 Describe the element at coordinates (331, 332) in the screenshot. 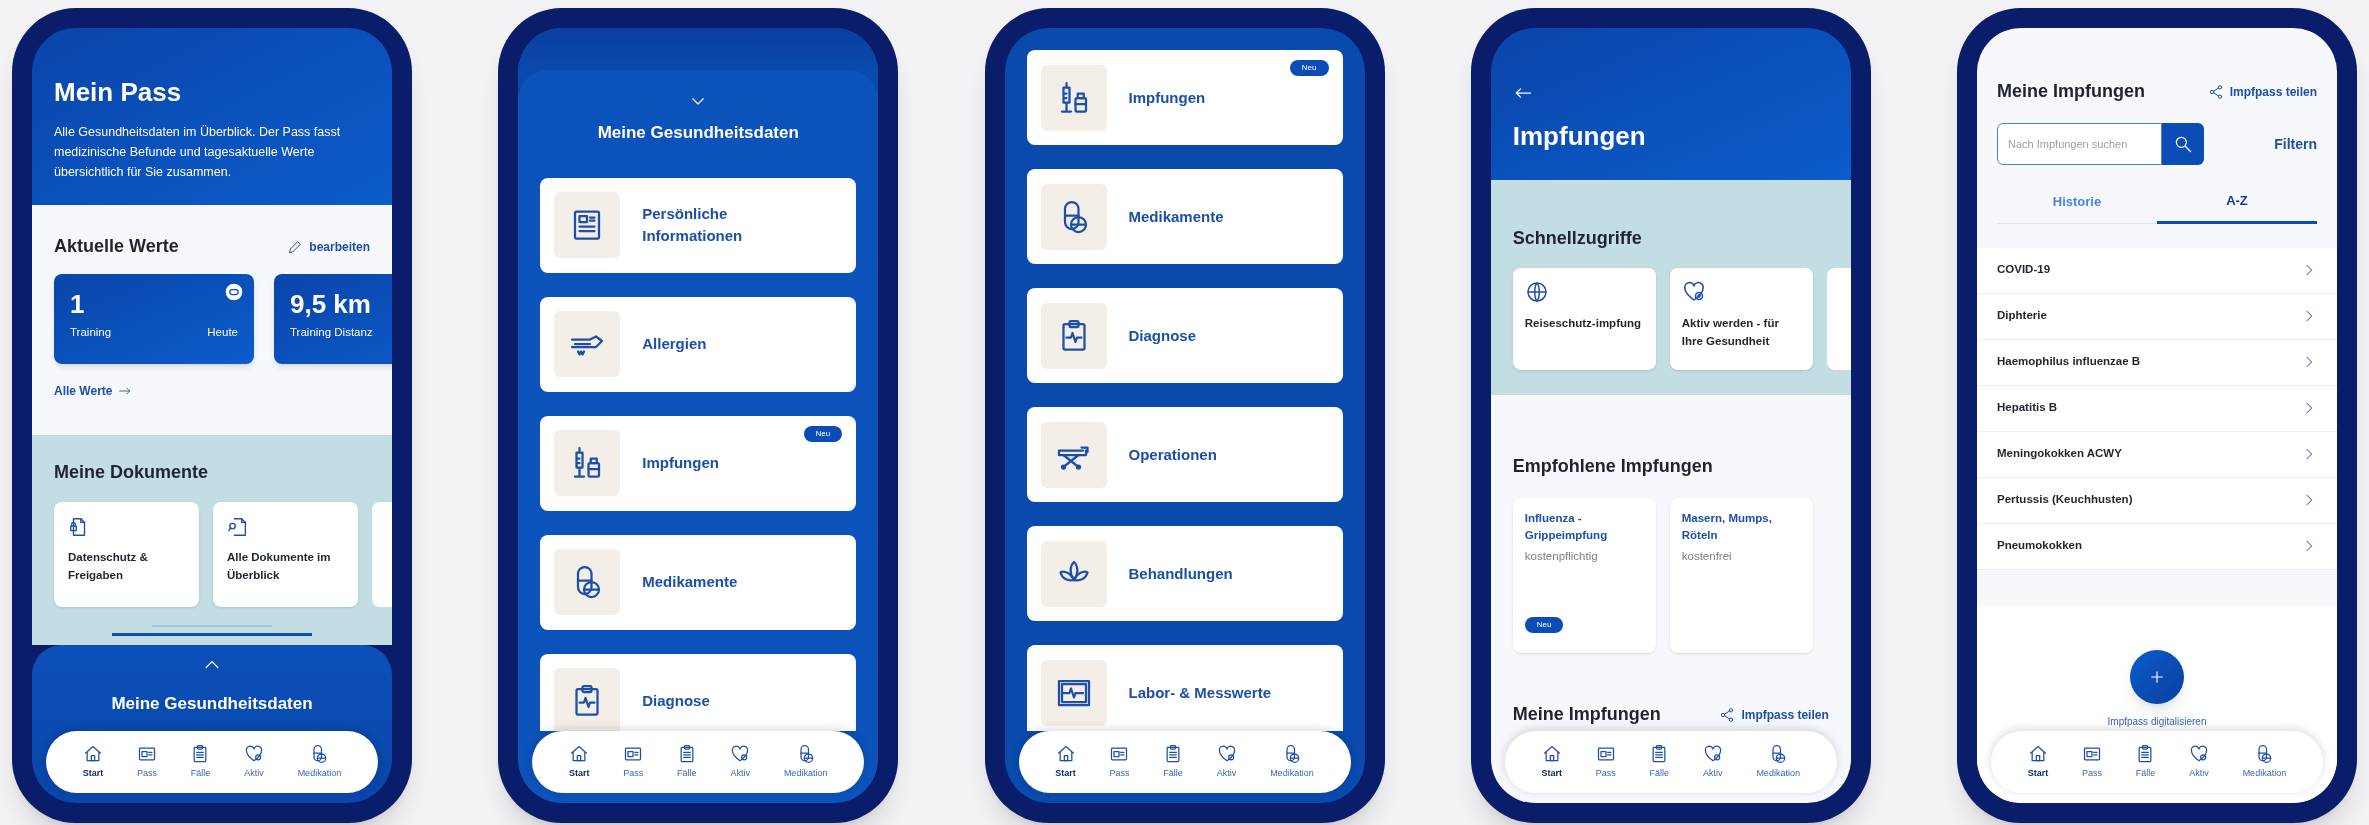

I see `value-label: Training Distanz` at that location.